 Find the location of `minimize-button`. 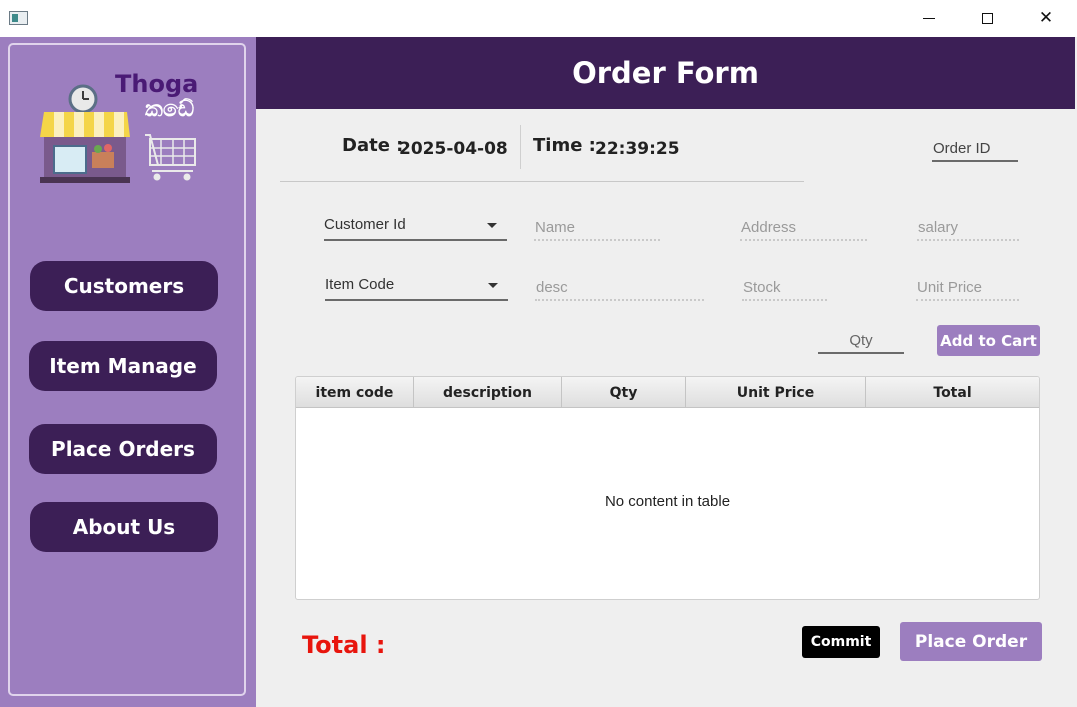

minimize-button is located at coordinates (929, 18).